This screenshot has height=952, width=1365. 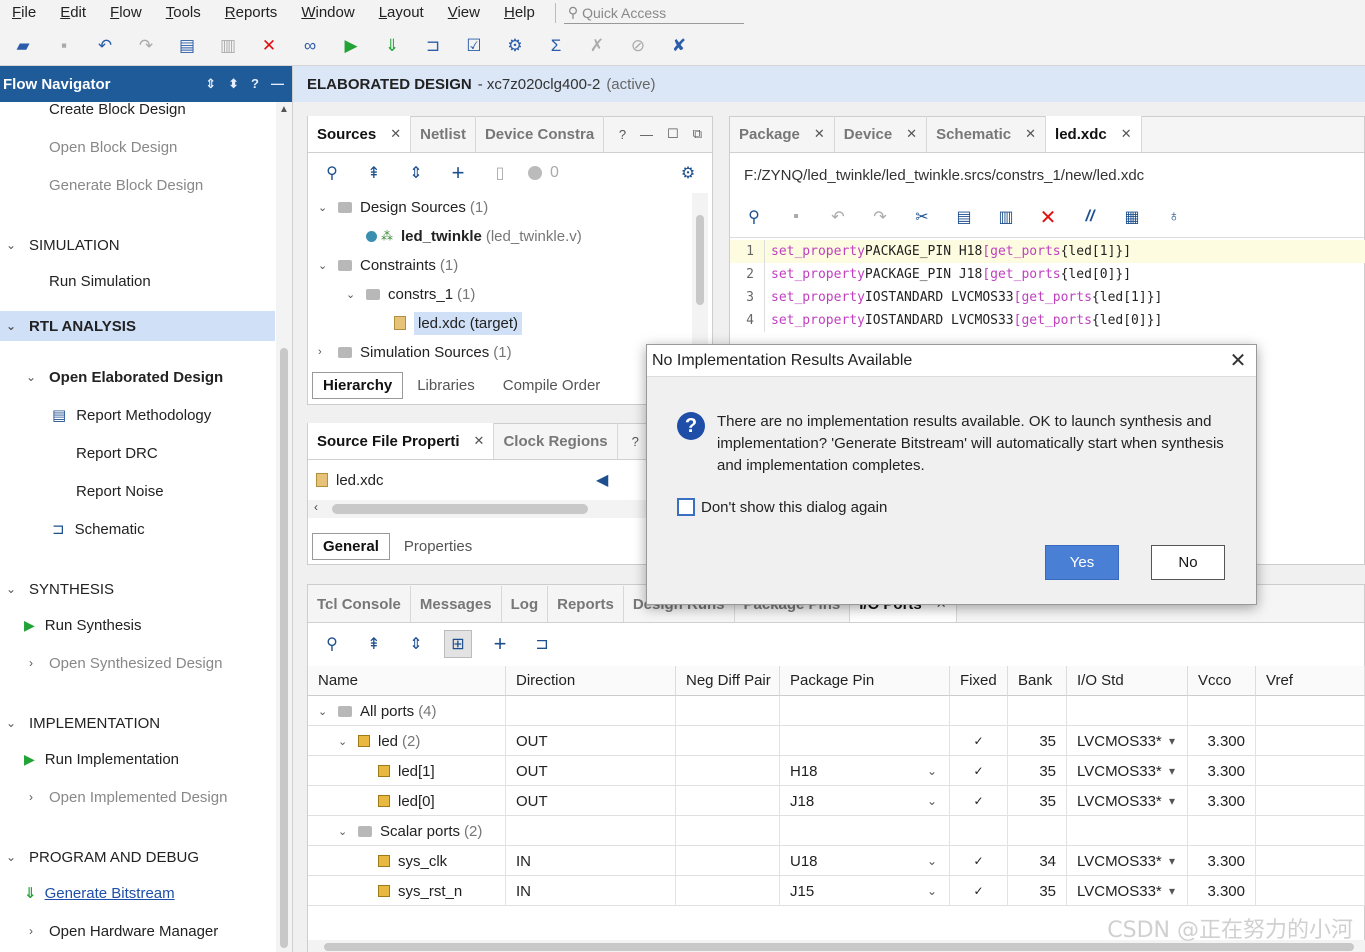 I want to click on menu-item-help: Help, so click(x=519, y=13).